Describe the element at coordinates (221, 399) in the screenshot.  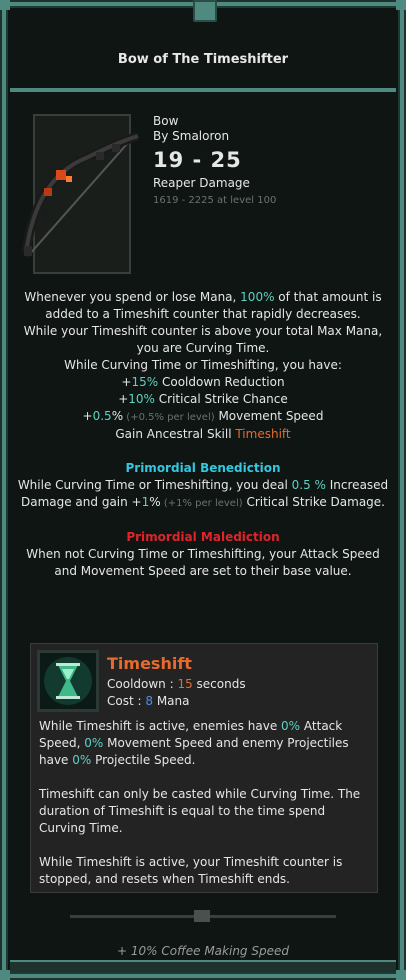
I see `bonus-text: Critical Strike Chance` at that location.